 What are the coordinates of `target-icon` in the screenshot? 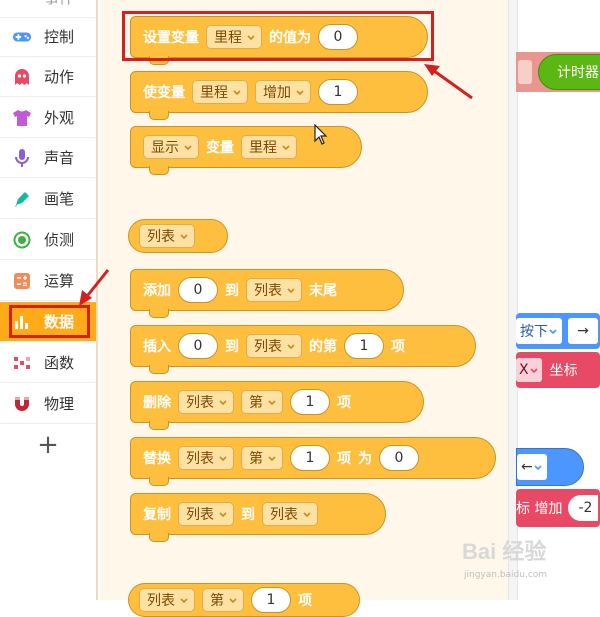 It's located at (22, 240).